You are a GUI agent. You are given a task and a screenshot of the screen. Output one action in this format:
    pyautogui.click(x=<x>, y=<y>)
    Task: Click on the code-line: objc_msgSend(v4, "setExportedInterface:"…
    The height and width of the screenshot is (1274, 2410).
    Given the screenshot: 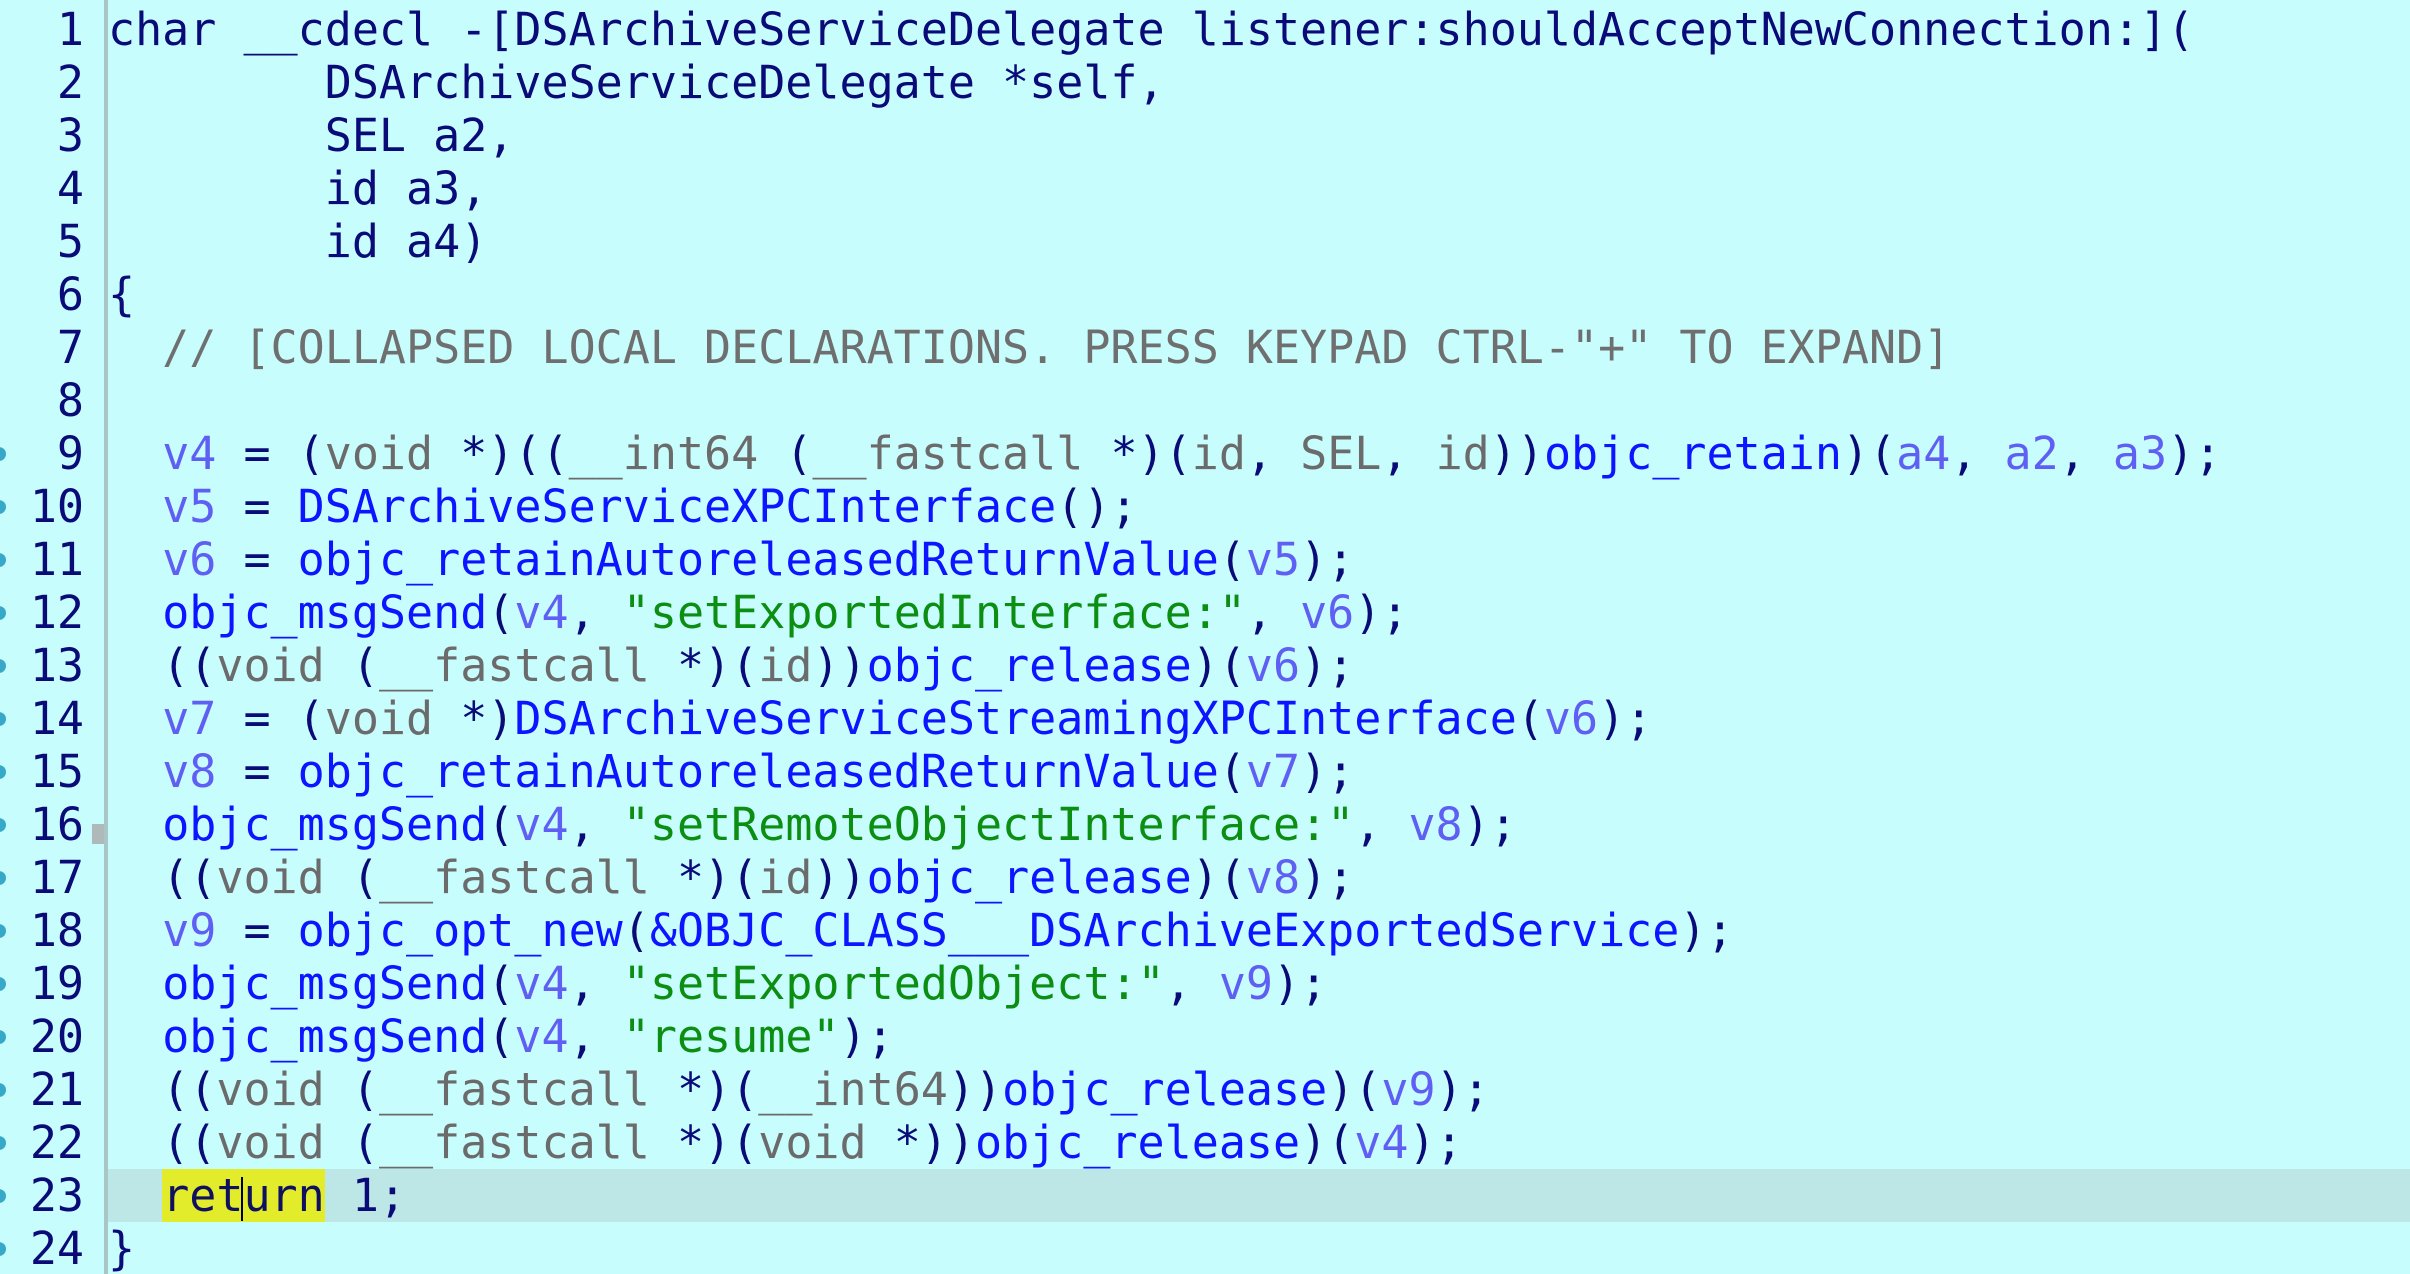 What is the action you would take?
    pyautogui.click(x=1259, y=612)
    